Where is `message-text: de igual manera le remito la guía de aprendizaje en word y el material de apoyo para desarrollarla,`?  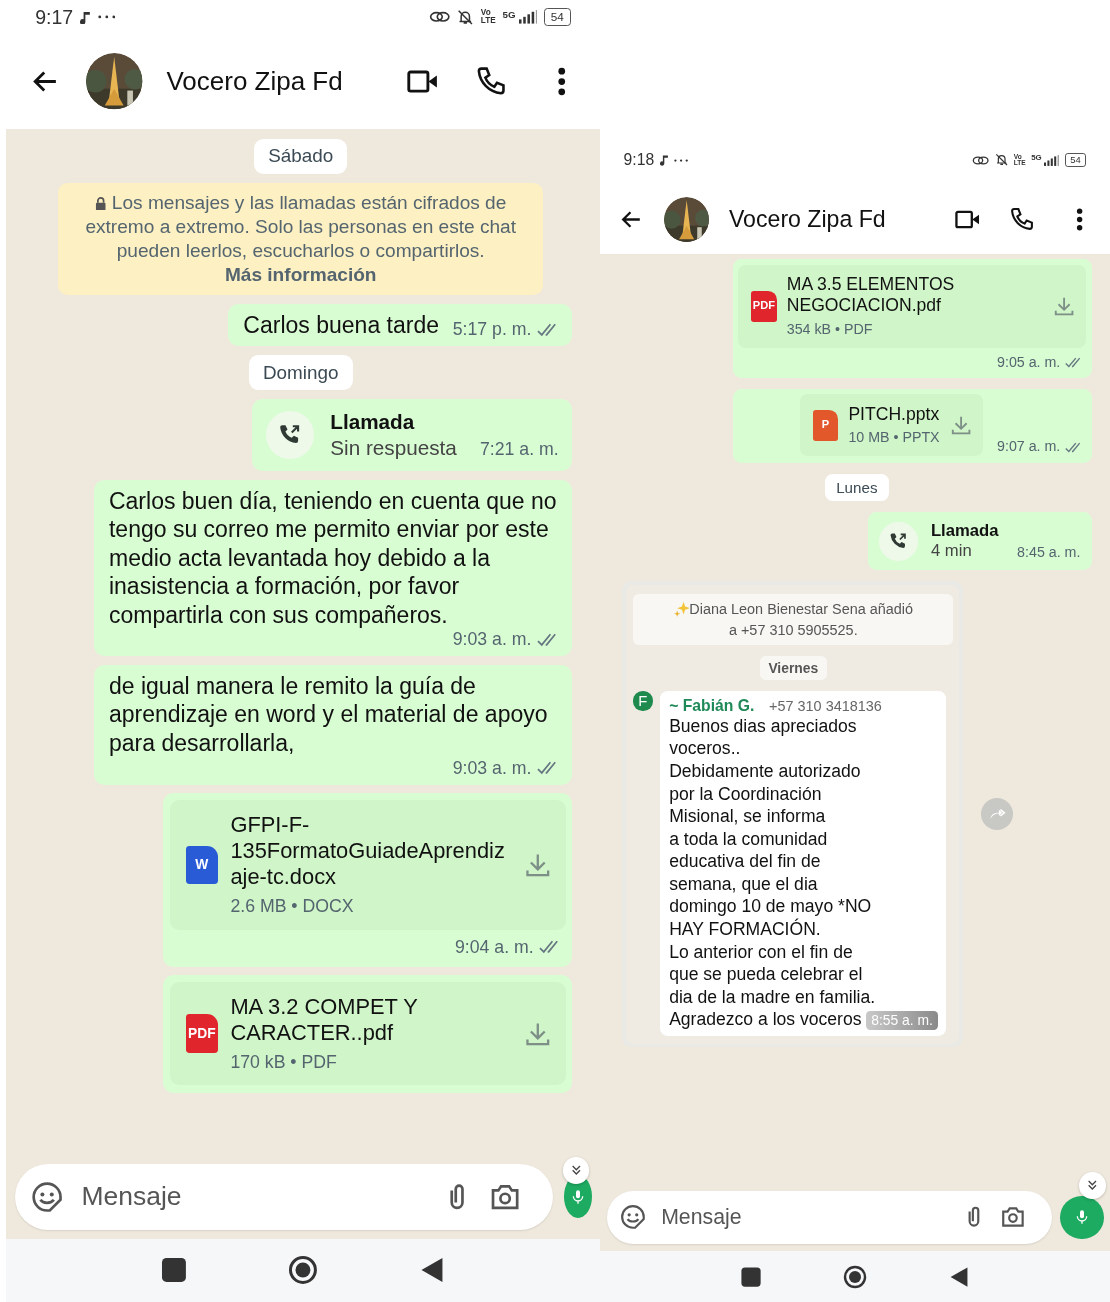
message-text: de igual manera le remito la guía de aprendizaje en word y el material de apoyo para desarrollarla, is located at coordinates (328, 714).